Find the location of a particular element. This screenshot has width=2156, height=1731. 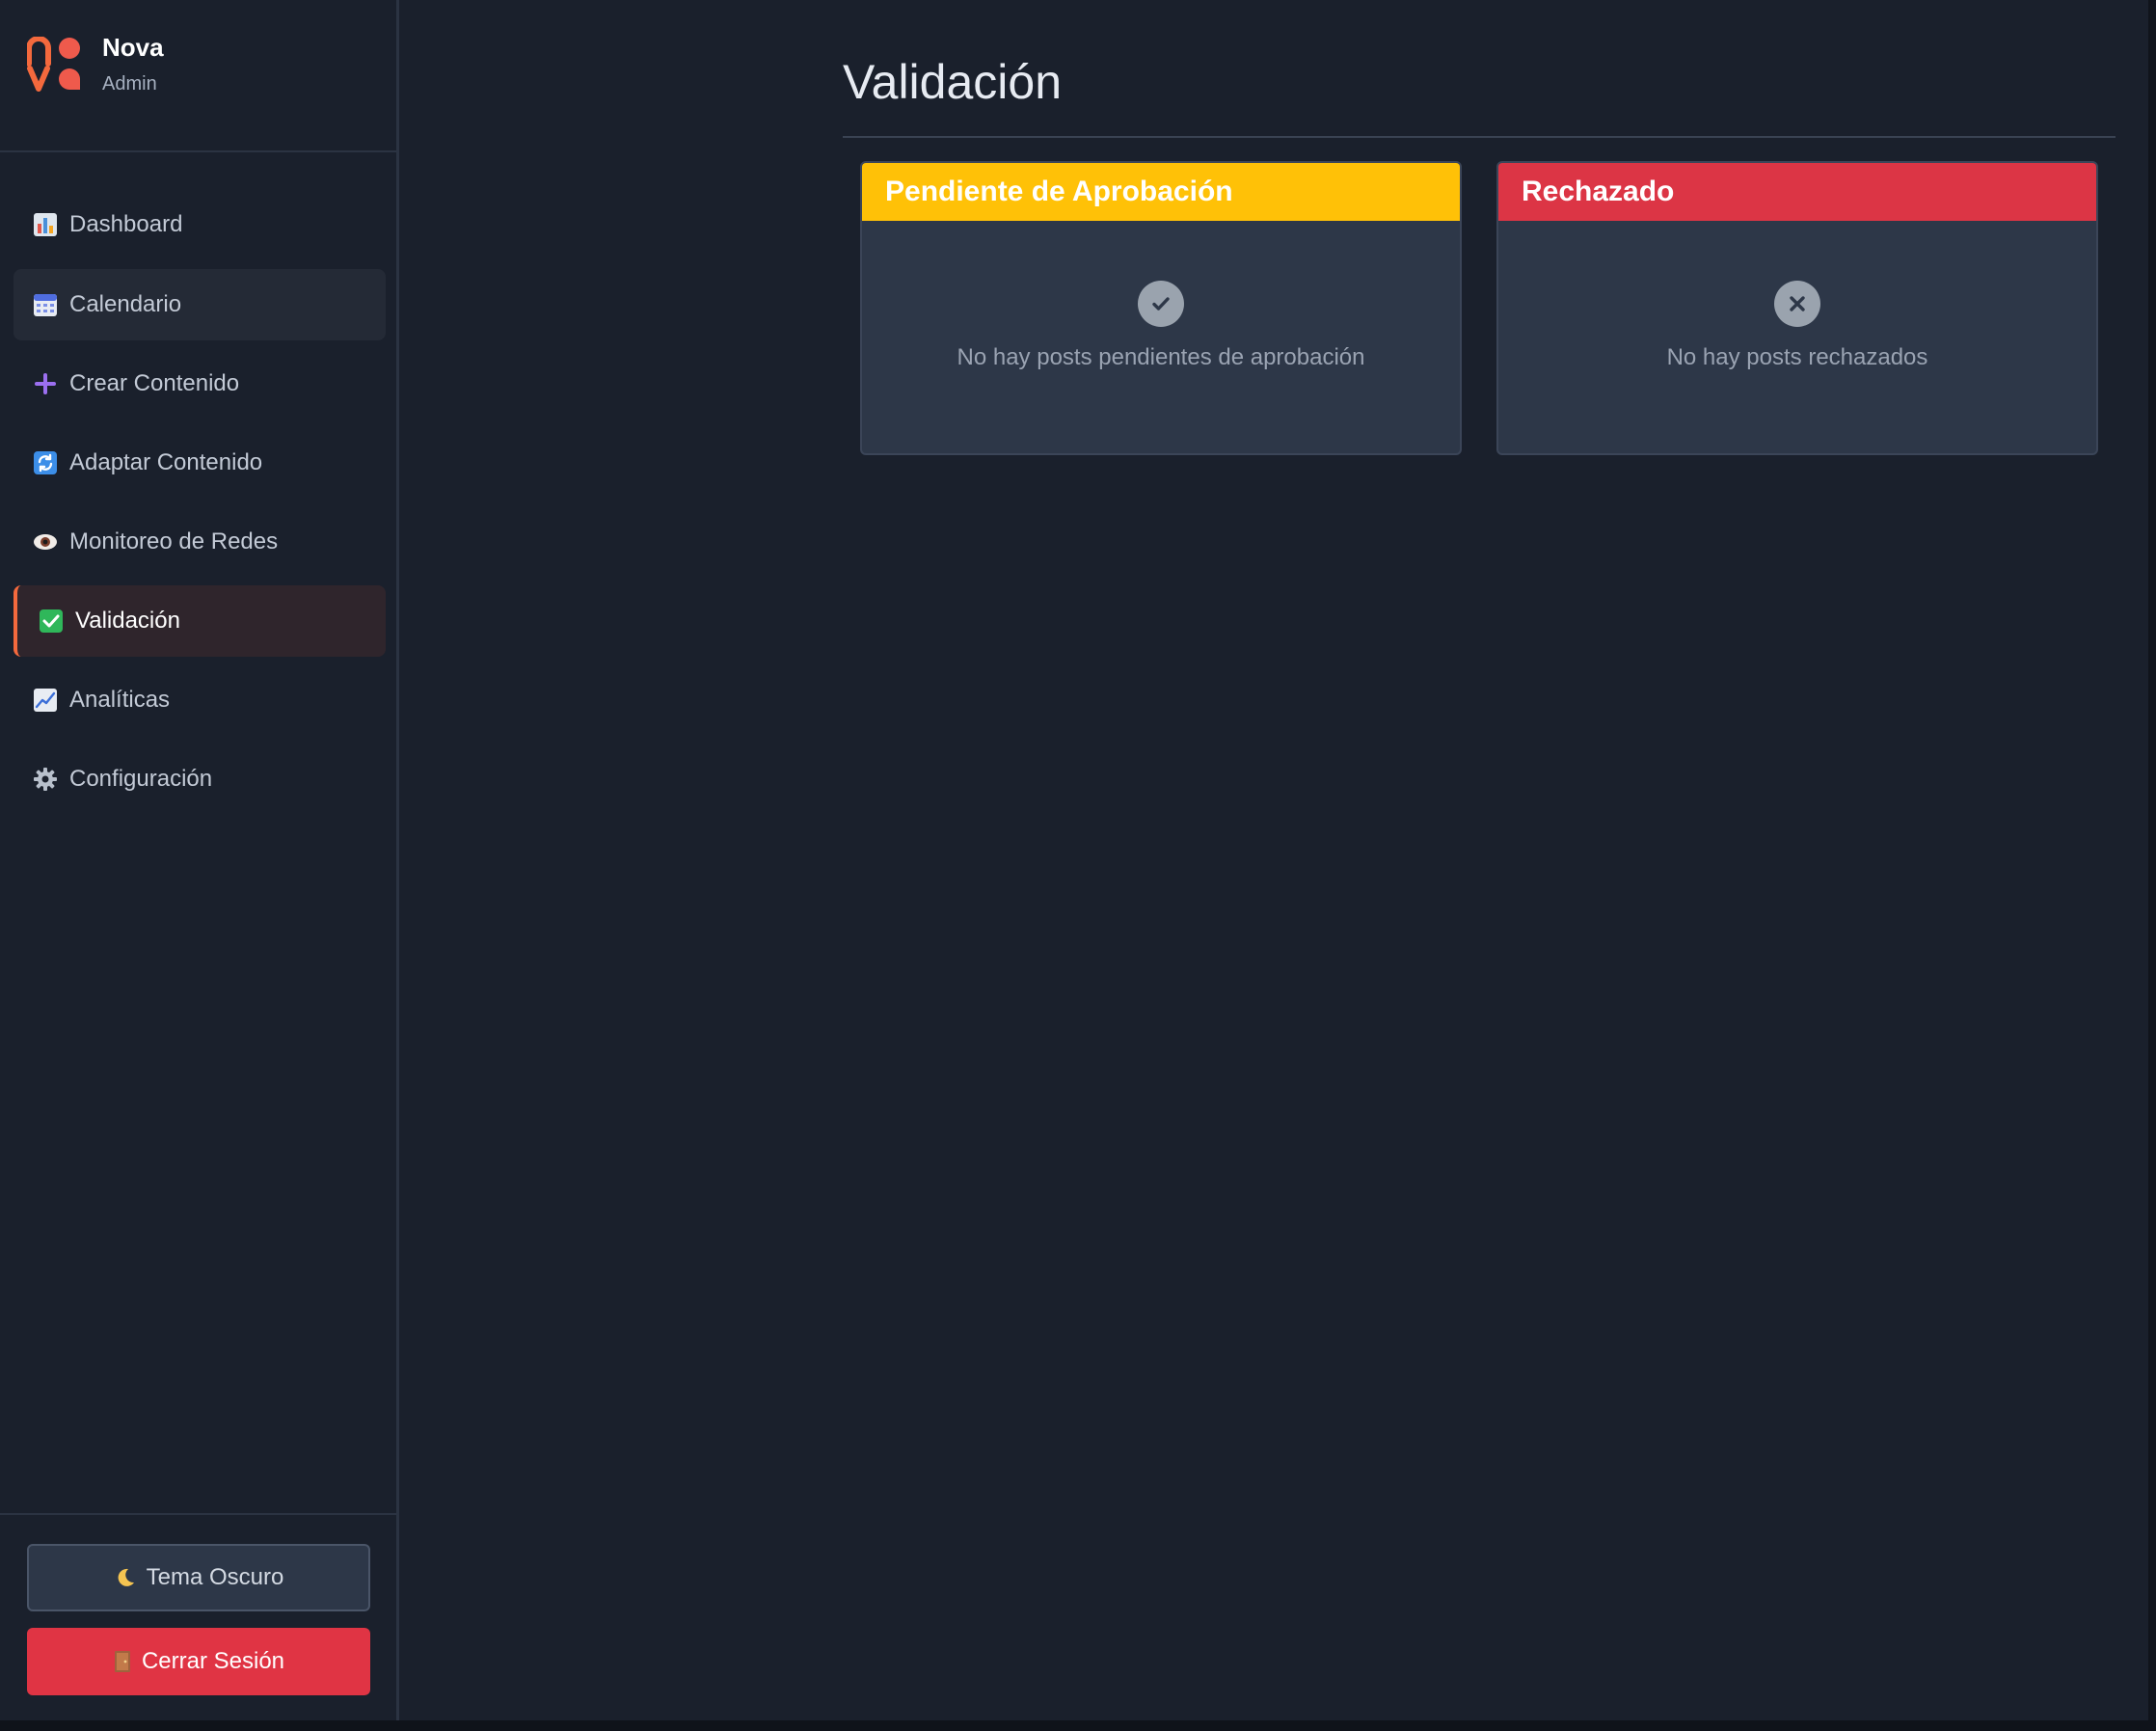

logout-label: Cerrar Sesión is located at coordinates (213, 1661).